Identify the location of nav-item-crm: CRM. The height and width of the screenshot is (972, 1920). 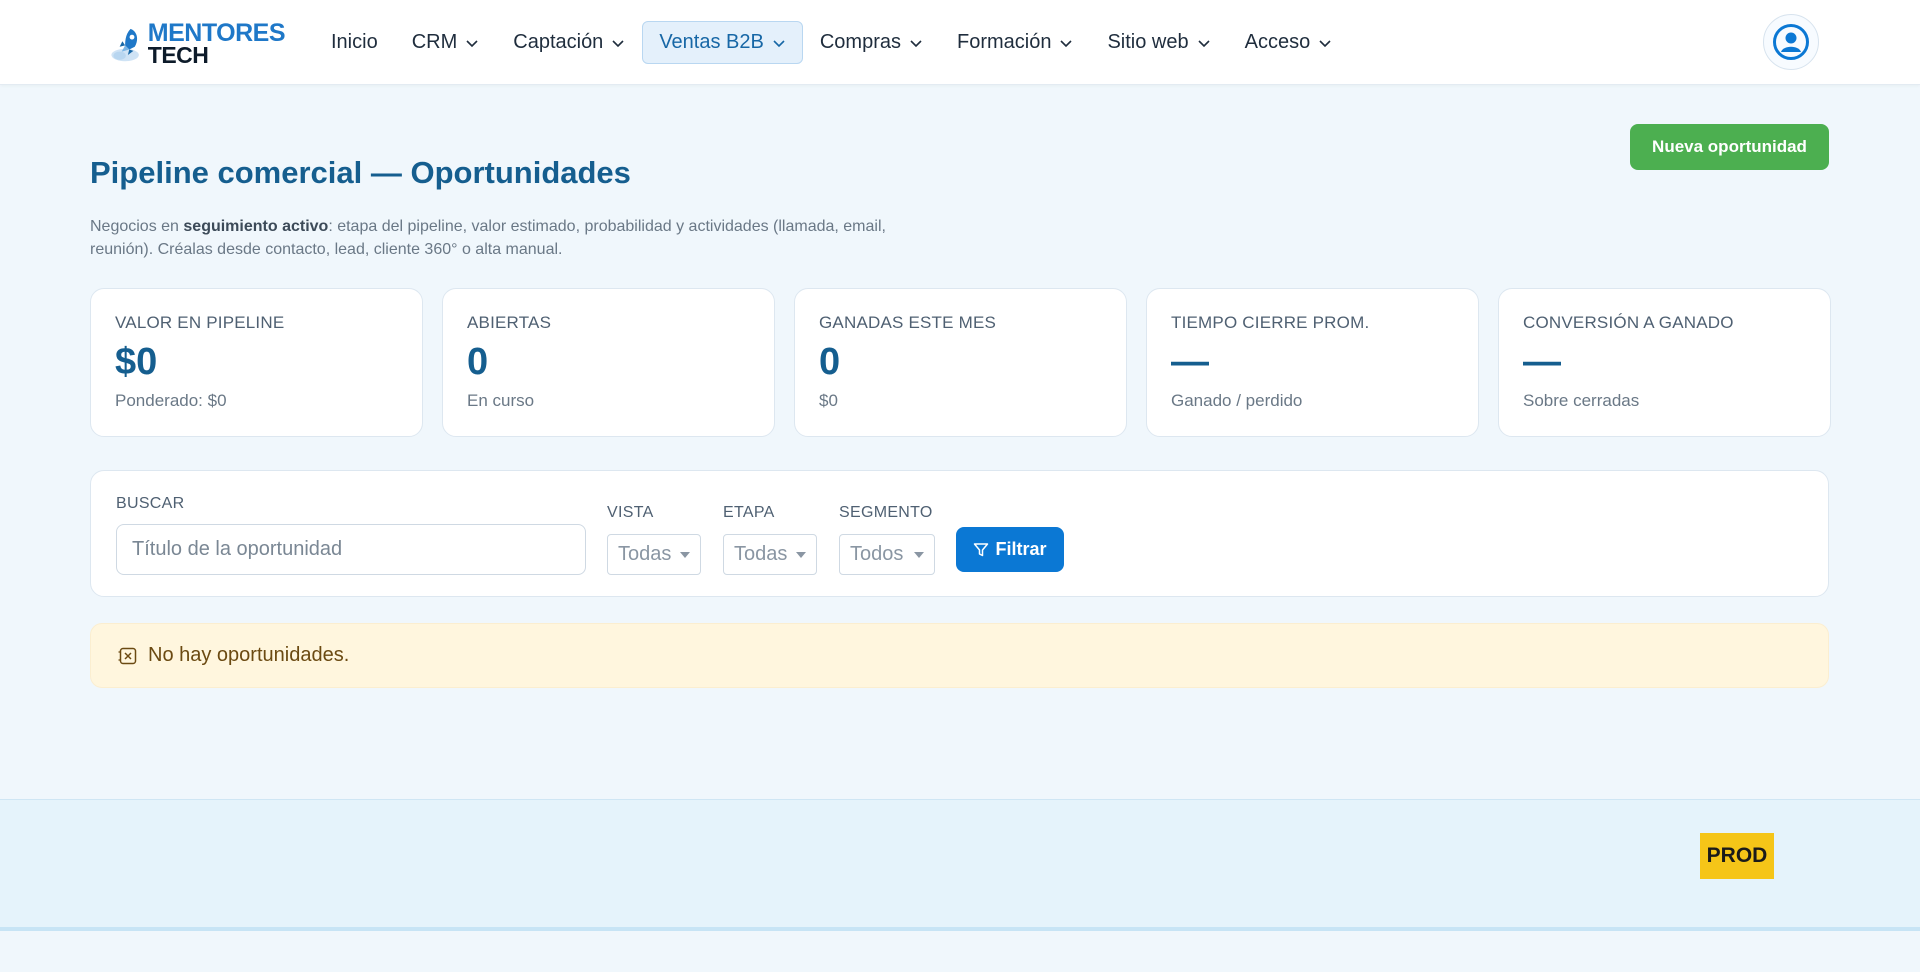
(446, 42).